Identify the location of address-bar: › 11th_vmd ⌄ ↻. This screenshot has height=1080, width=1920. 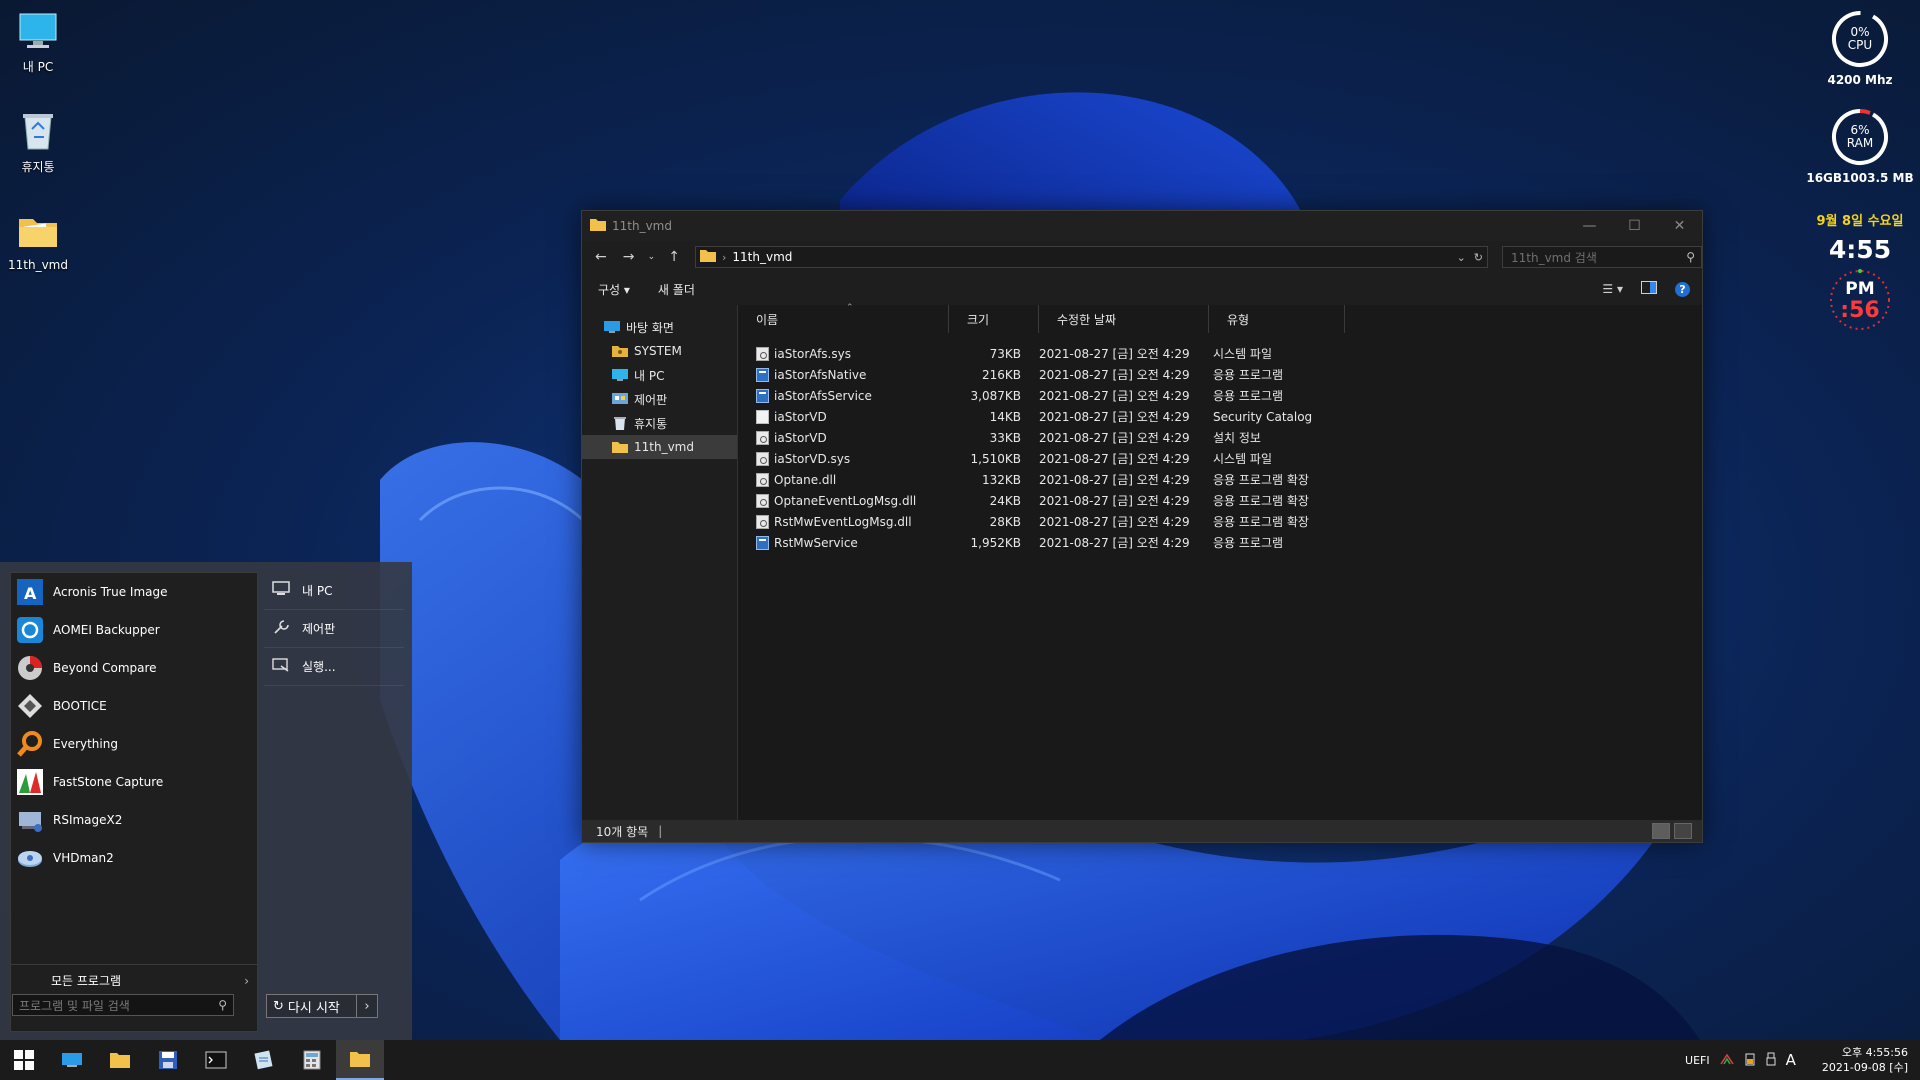
(1091, 257).